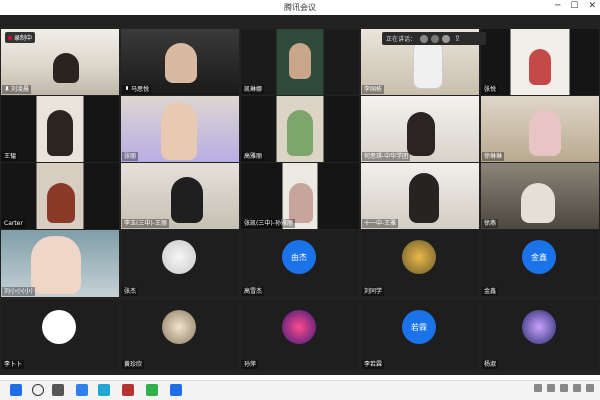 Image resolution: width=600 pixels, height=400 pixels. What do you see at coordinates (457, 38) in the screenshot?
I see `share-screen-icon: ⇪` at bounding box center [457, 38].